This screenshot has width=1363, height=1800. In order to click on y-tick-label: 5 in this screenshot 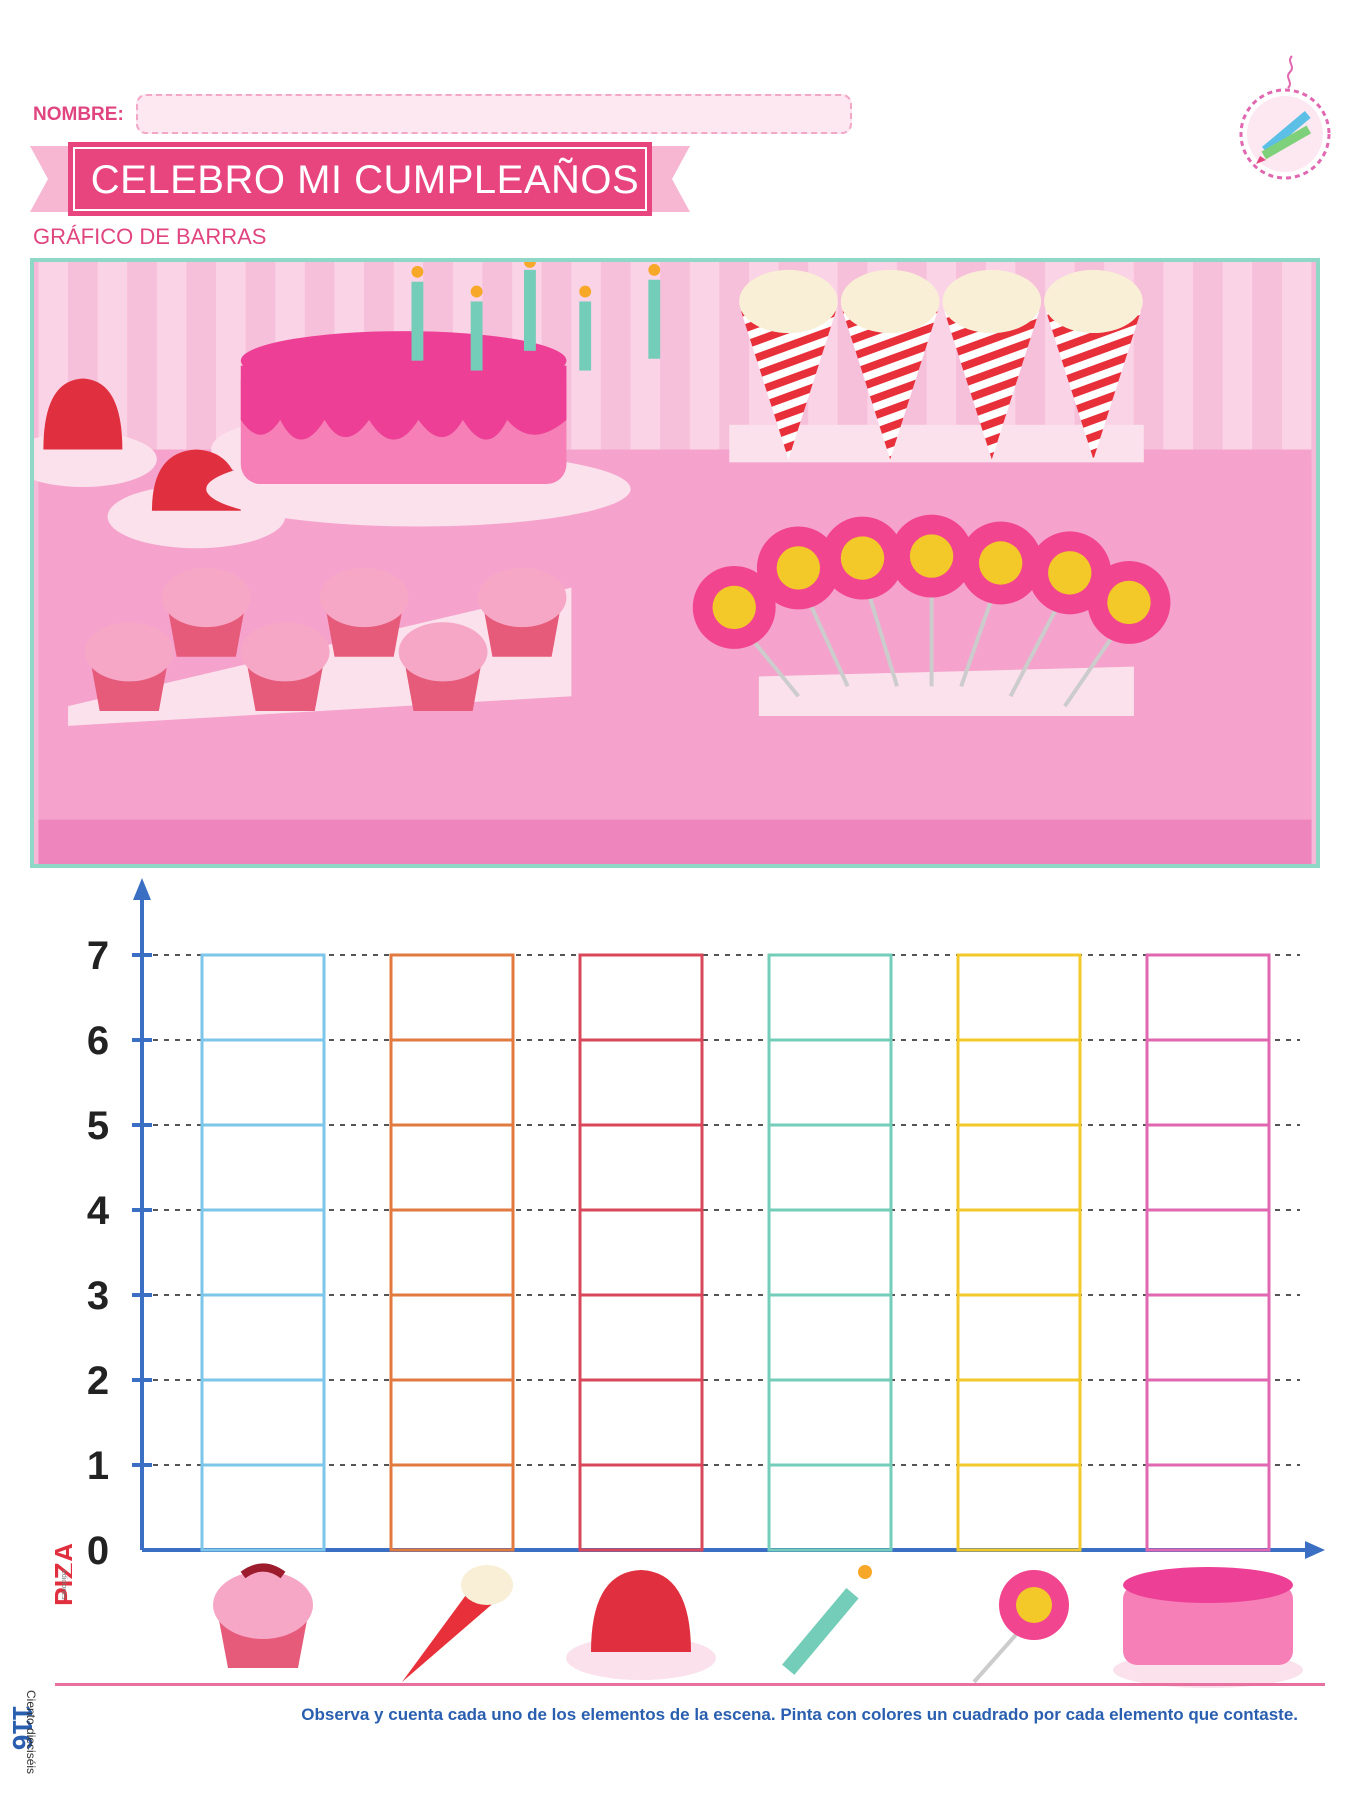, I will do `click(98, 1126)`.